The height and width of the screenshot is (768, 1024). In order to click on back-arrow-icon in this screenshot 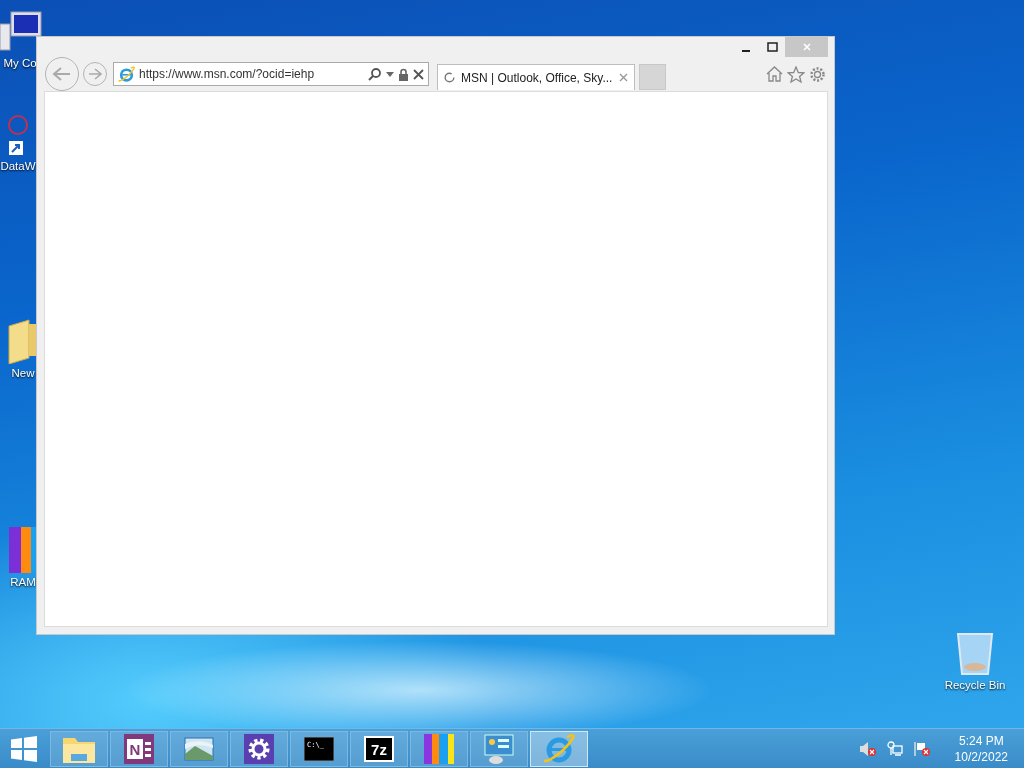, I will do `click(62, 74)`.